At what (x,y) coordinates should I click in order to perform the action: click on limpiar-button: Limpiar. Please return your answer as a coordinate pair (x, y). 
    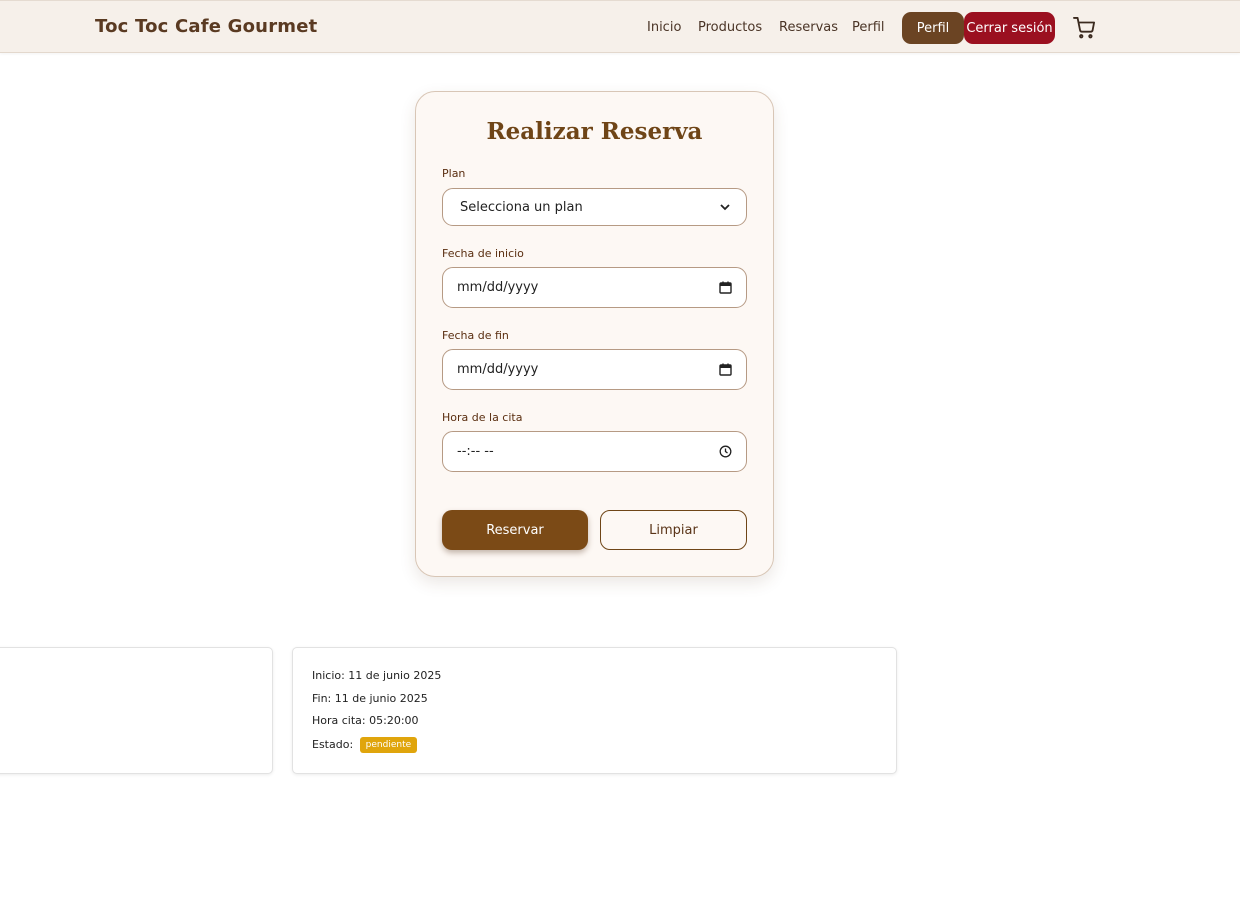
    Looking at the image, I should click on (673, 530).